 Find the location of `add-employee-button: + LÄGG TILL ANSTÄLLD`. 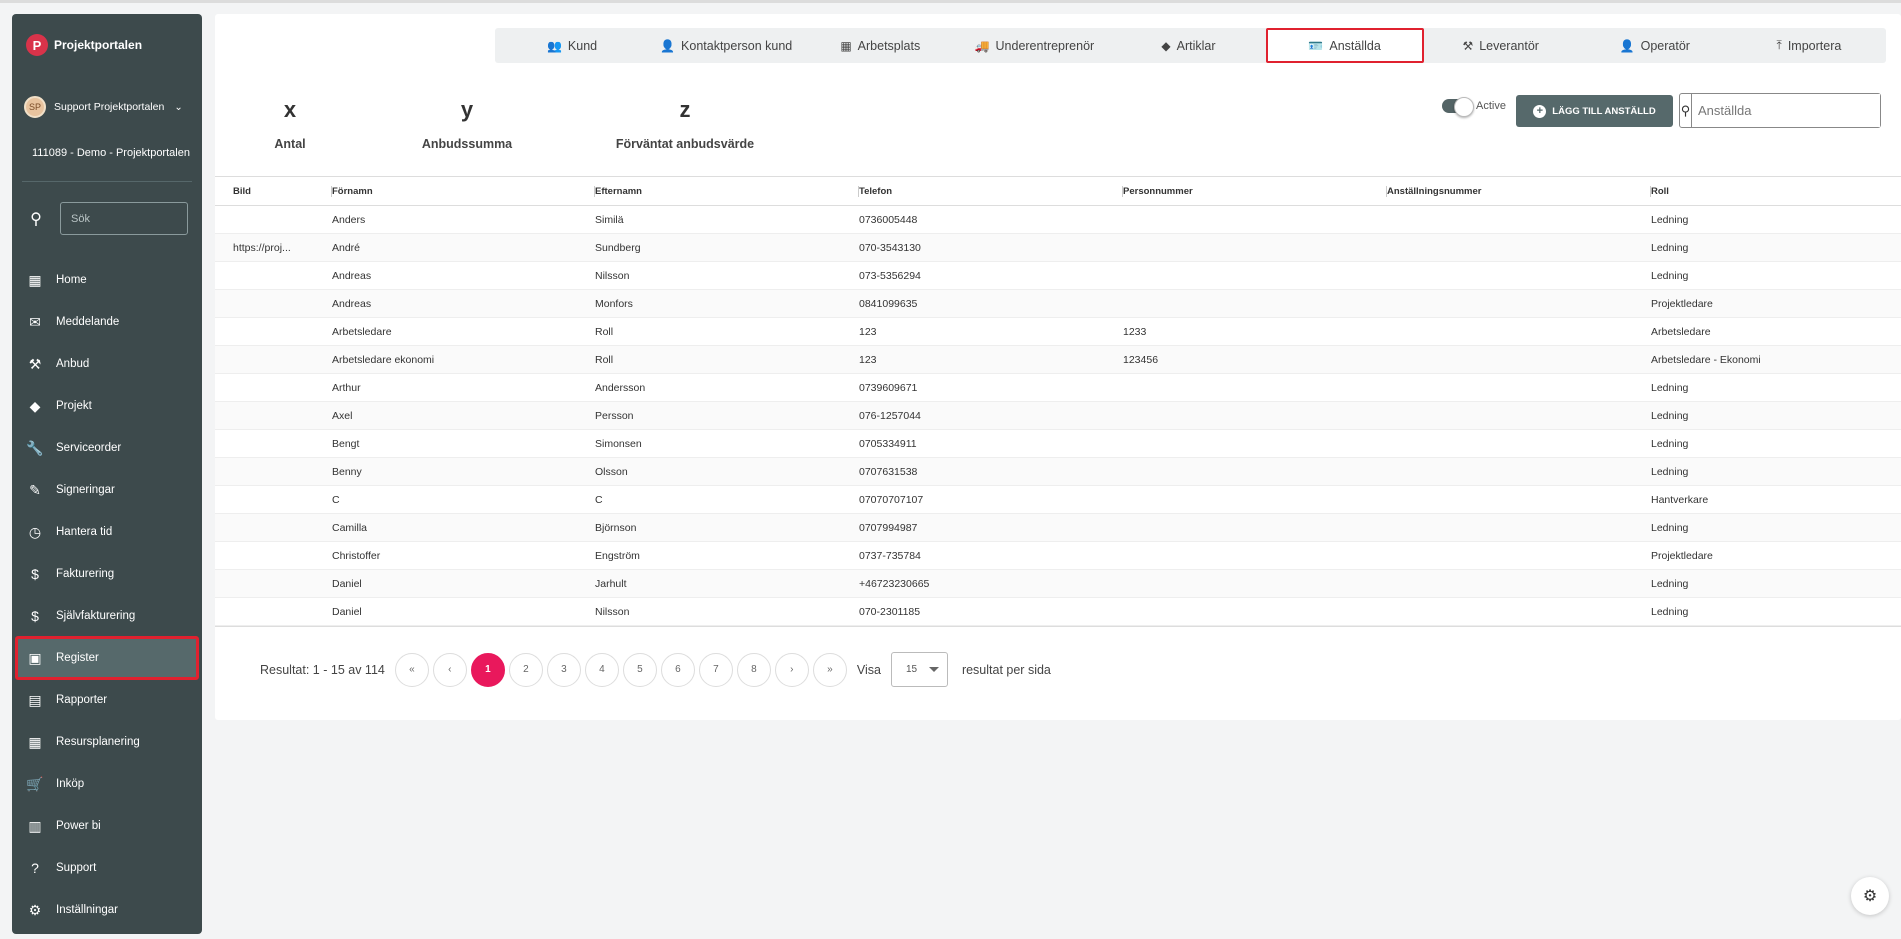

add-employee-button: + LÄGG TILL ANSTÄLLD is located at coordinates (1594, 111).